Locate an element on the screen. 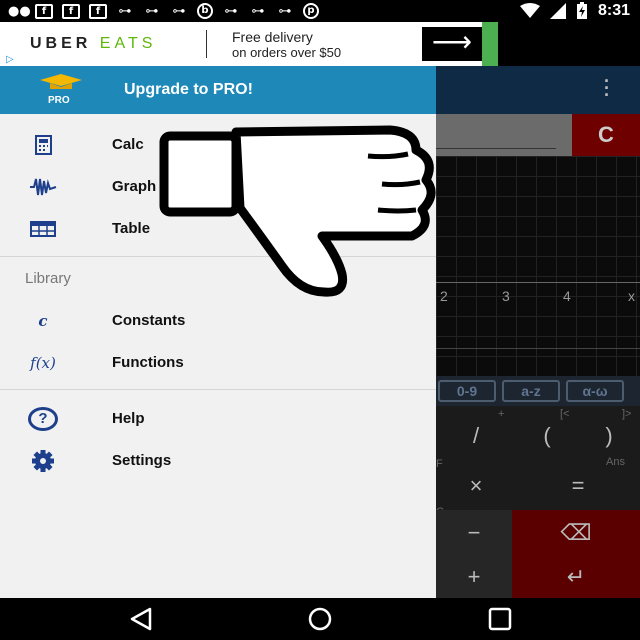 Image resolution: width=640 pixels, height=640 pixels. recents-square-icon is located at coordinates (500, 619).